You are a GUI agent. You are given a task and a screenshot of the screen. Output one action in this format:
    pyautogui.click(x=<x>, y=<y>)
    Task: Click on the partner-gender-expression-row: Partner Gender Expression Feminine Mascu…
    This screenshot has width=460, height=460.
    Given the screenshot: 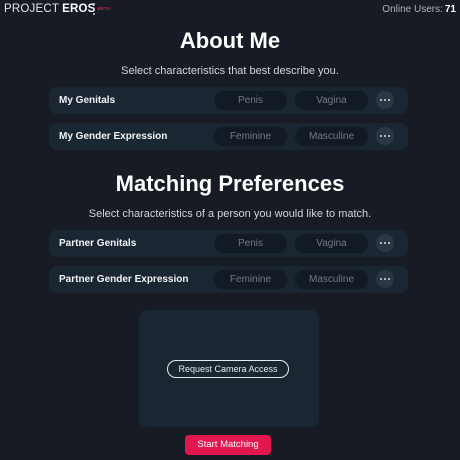 What is the action you would take?
    pyautogui.click(x=228, y=279)
    